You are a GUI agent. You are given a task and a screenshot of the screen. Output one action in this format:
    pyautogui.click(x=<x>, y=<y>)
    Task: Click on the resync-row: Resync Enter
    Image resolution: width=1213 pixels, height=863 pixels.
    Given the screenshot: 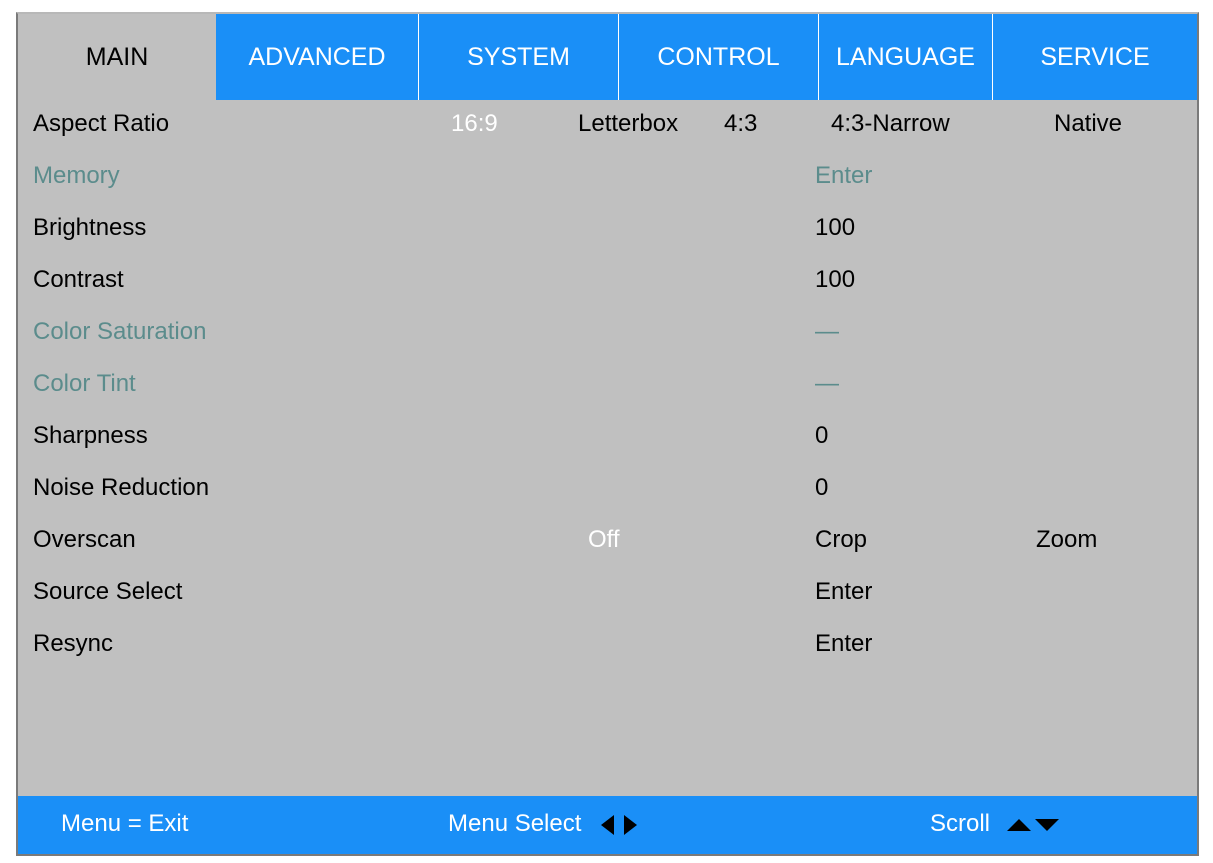 What is the action you would take?
    pyautogui.click(x=607, y=646)
    